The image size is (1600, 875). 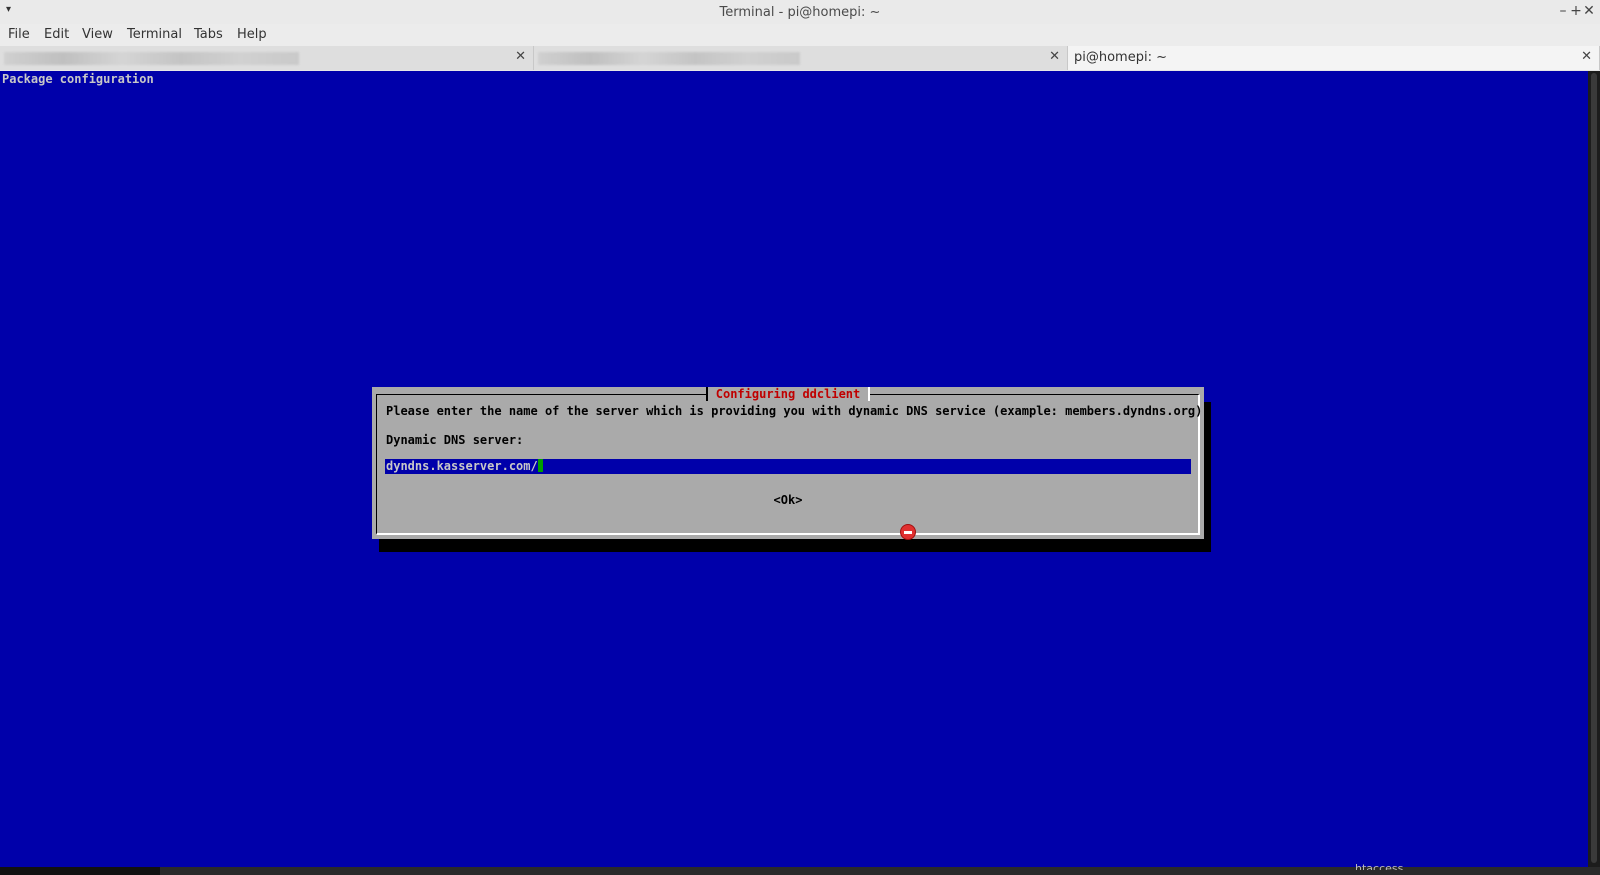 I want to click on text-cursor, so click(x=540, y=465).